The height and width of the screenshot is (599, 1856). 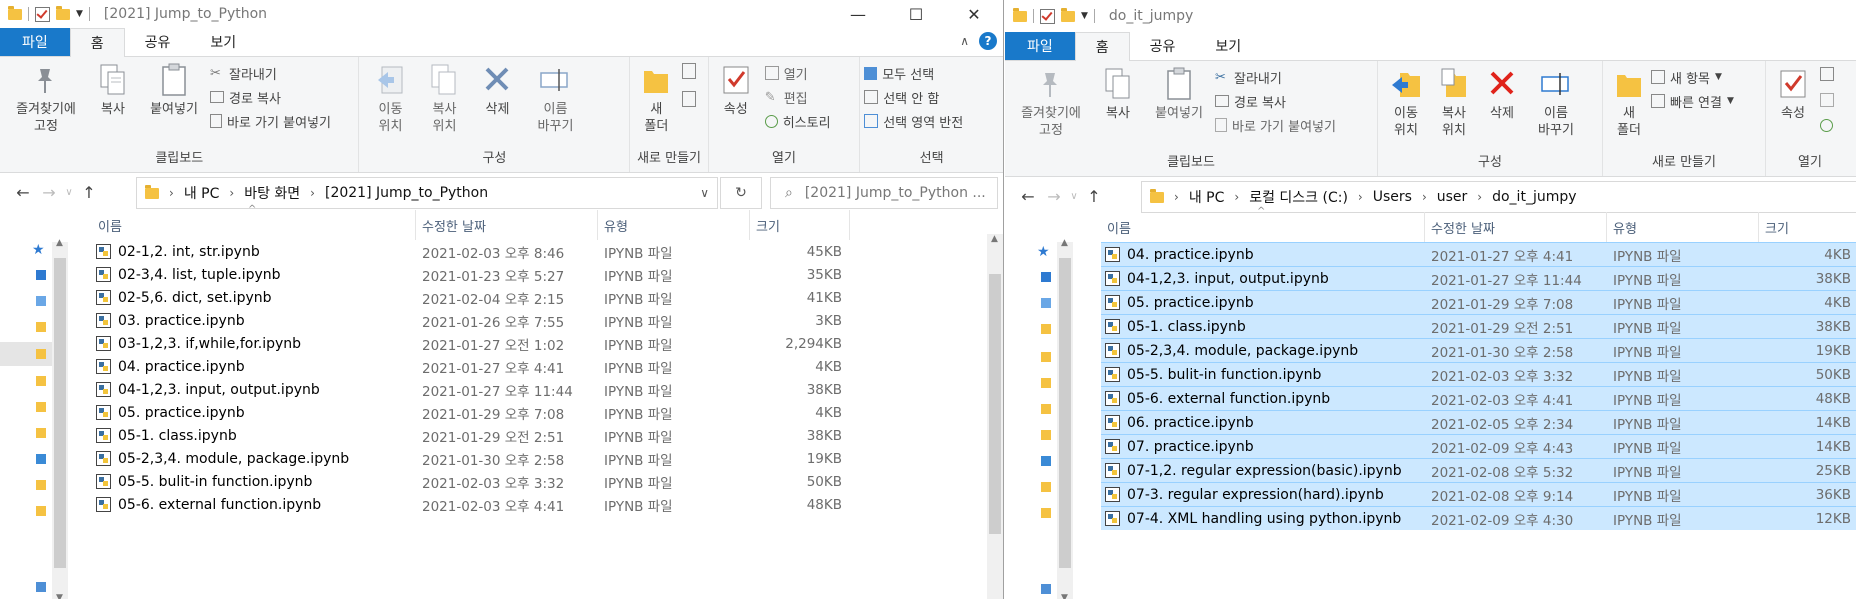 What do you see at coordinates (689, 99) in the screenshot?
I see `easy-access-icon` at bounding box center [689, 99].